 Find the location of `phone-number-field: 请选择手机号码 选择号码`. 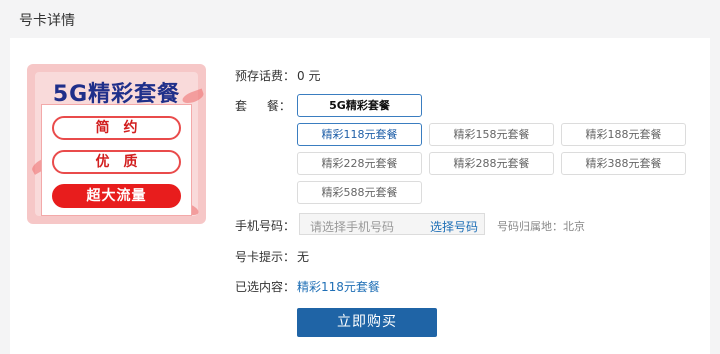

phone-number-field: 请选择手机号码 选择号码 is located at coordinates (392, 224).